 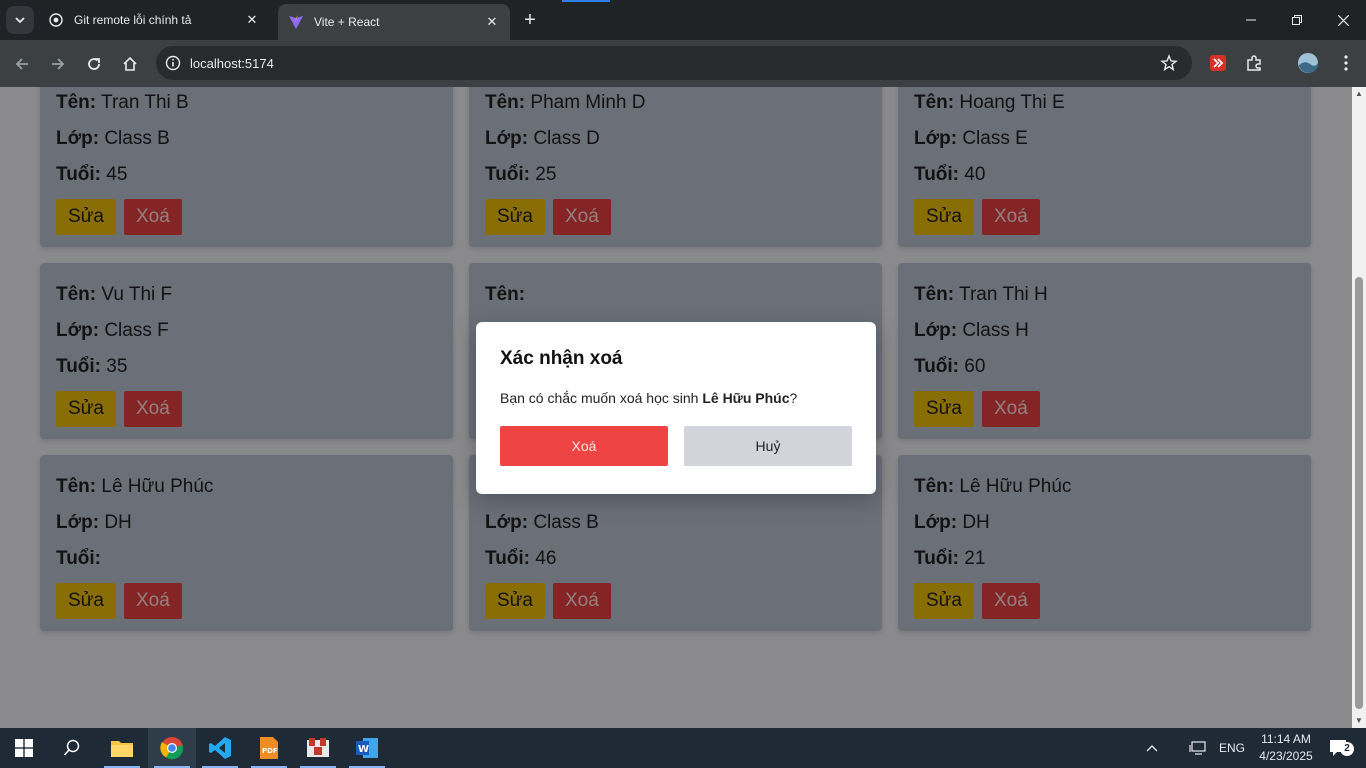 I want to click on chrome-icon, so click(x=172, y=748).